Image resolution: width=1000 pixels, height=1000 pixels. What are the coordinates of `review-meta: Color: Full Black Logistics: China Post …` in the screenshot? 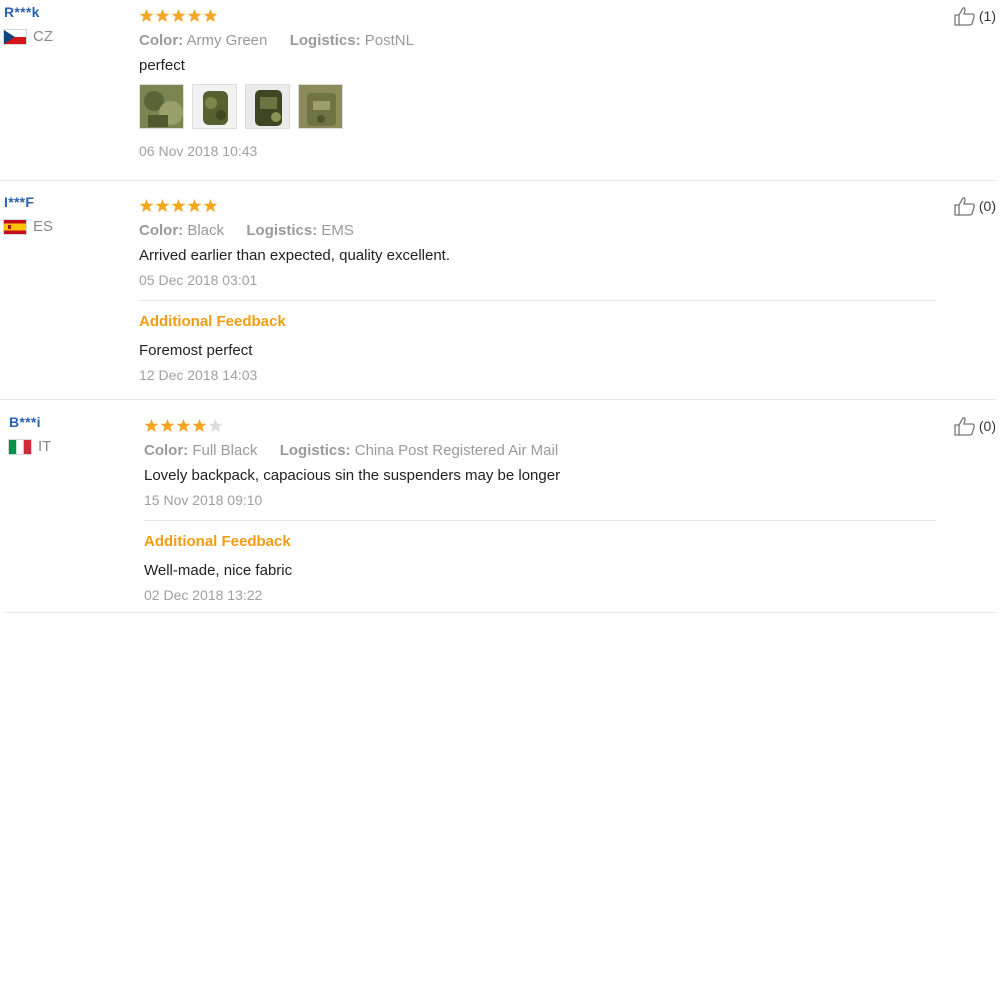 It's located at (540, 450).